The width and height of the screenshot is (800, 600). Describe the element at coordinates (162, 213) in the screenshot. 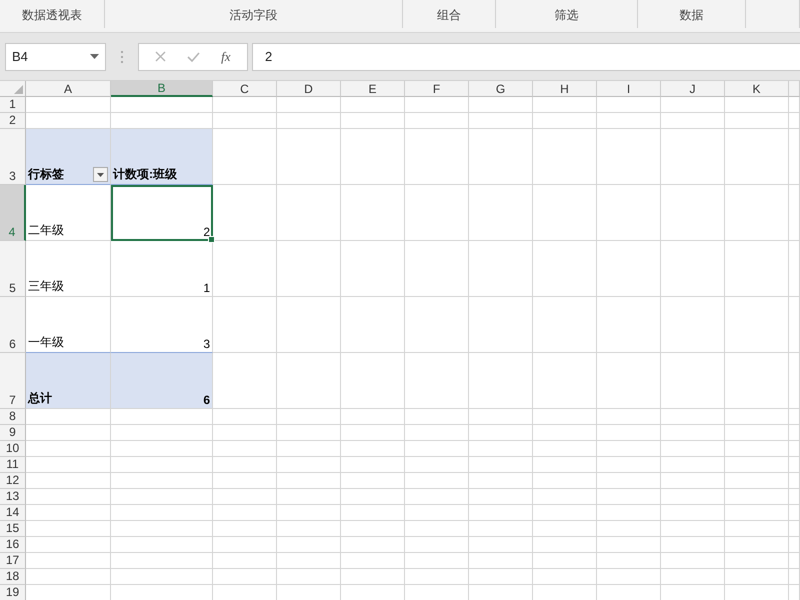

I see `value-cell: 2` at that location.